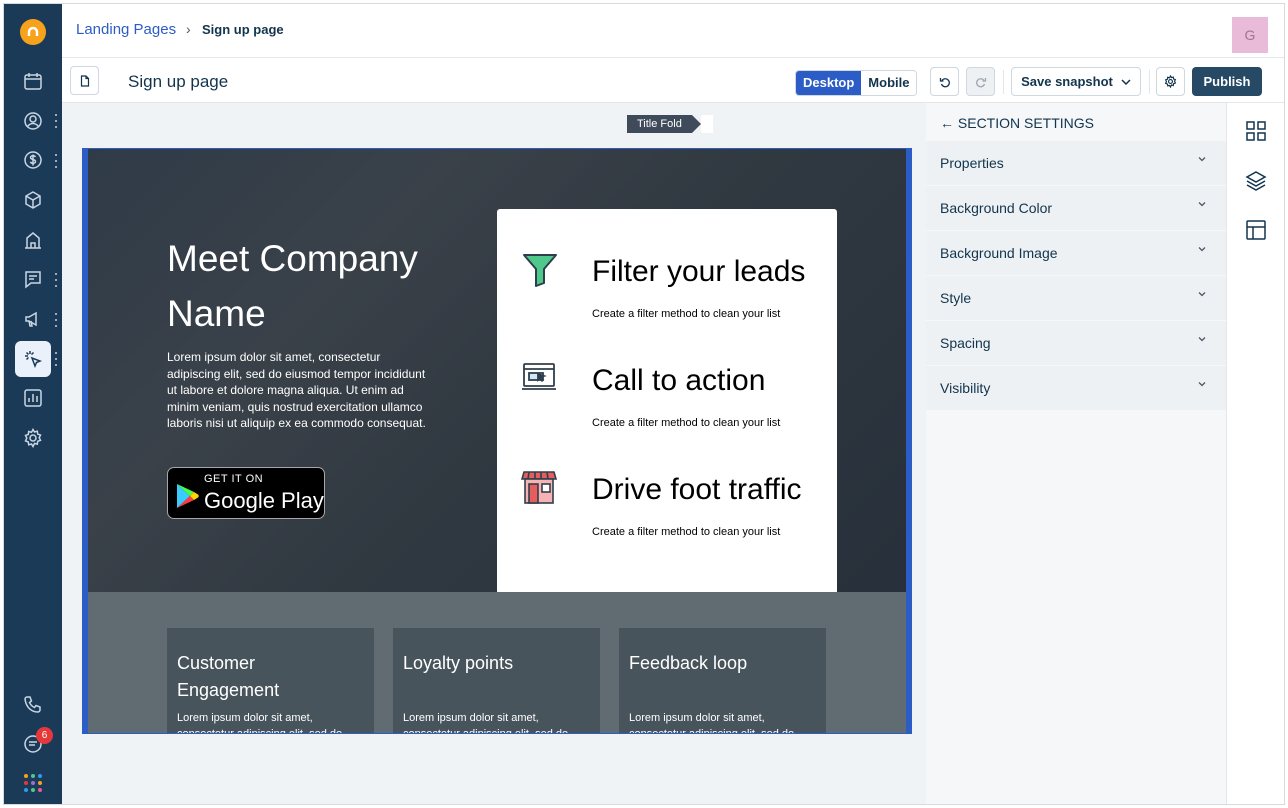 The image size is (1288, 808). What do you see at coordinates (889, 83) in the screenshot?
I see `mobile-view-button: Mobile` at bounding box center [889, 83].